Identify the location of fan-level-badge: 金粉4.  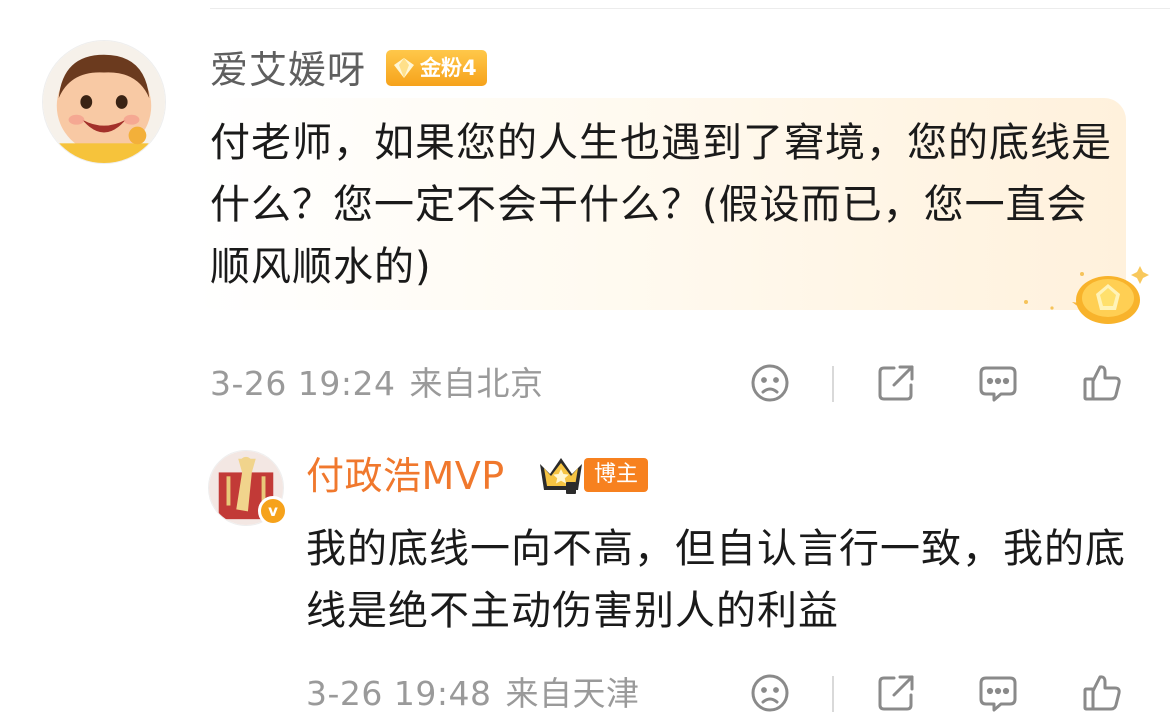
(436, 68).